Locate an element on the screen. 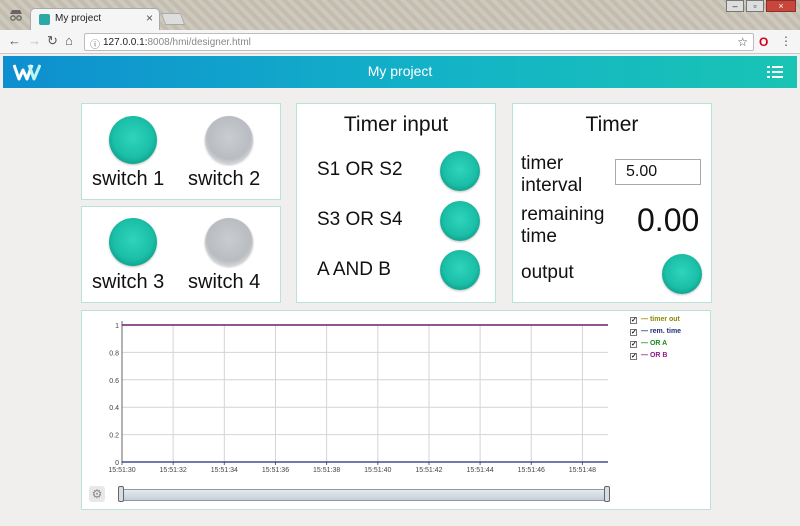 This screenshot has height=526, width=800. s3-or-s4-led is located at coordinates (460, 221).